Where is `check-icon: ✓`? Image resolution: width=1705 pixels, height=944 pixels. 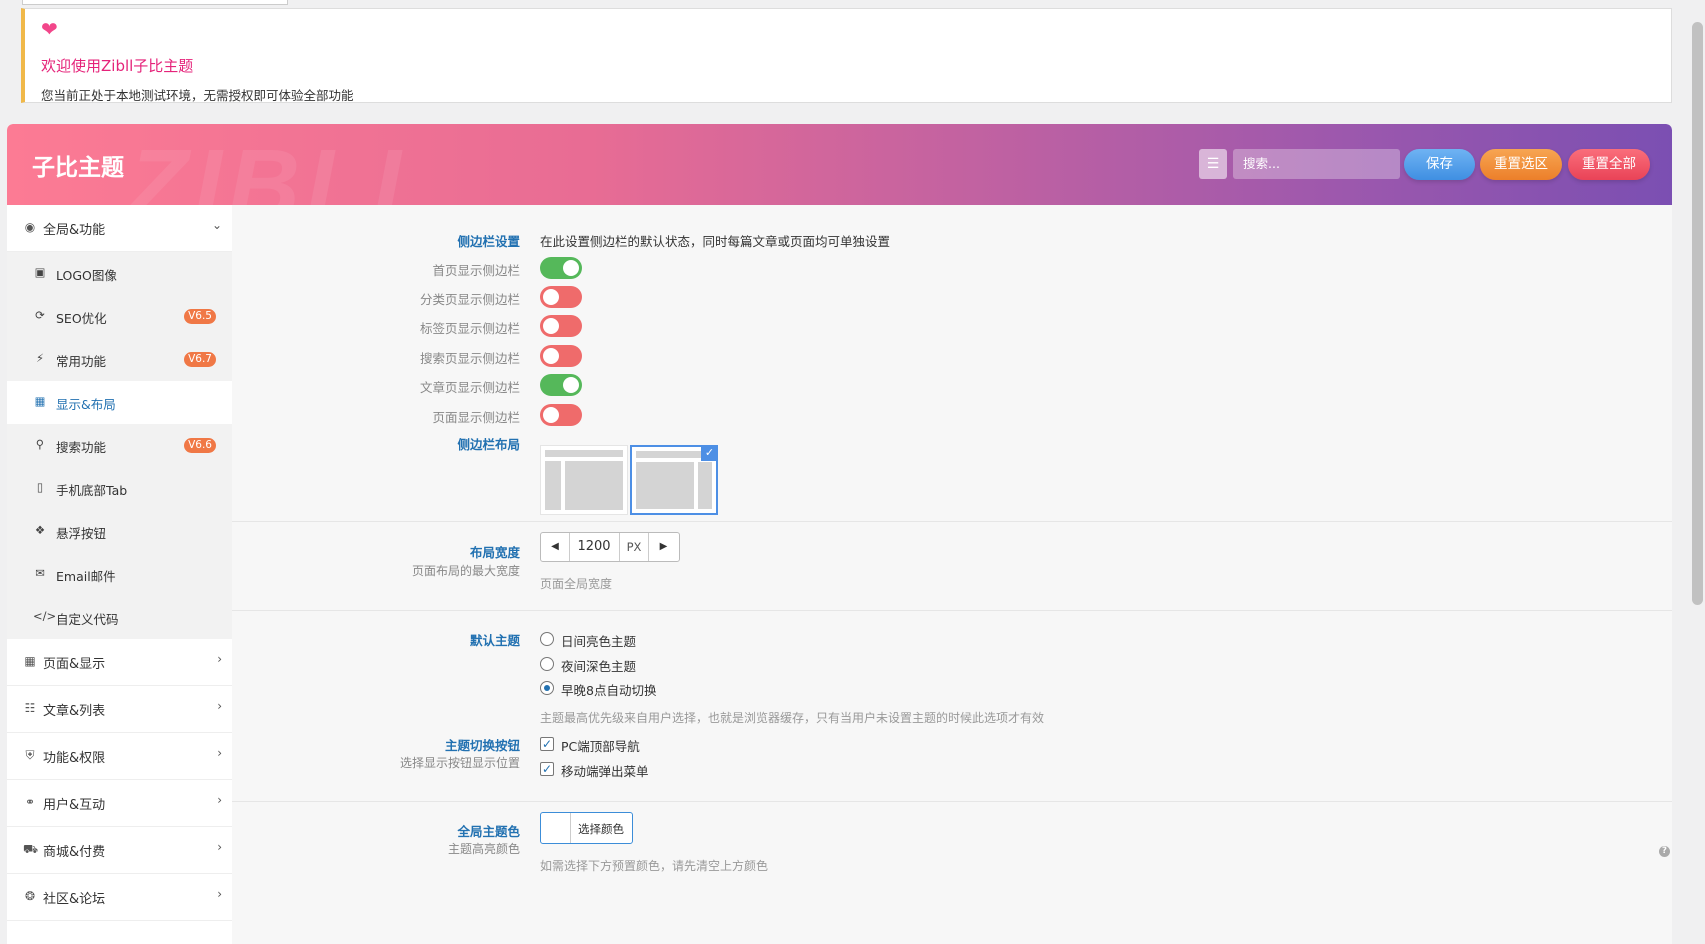 check-icon: ✓ is located at coordinates (709, 453).